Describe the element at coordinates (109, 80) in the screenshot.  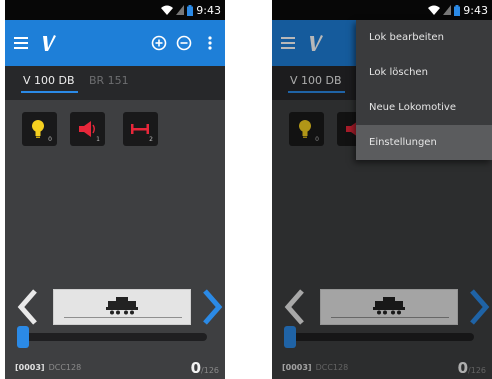
I see `tab-br151: BR 151` at that location.